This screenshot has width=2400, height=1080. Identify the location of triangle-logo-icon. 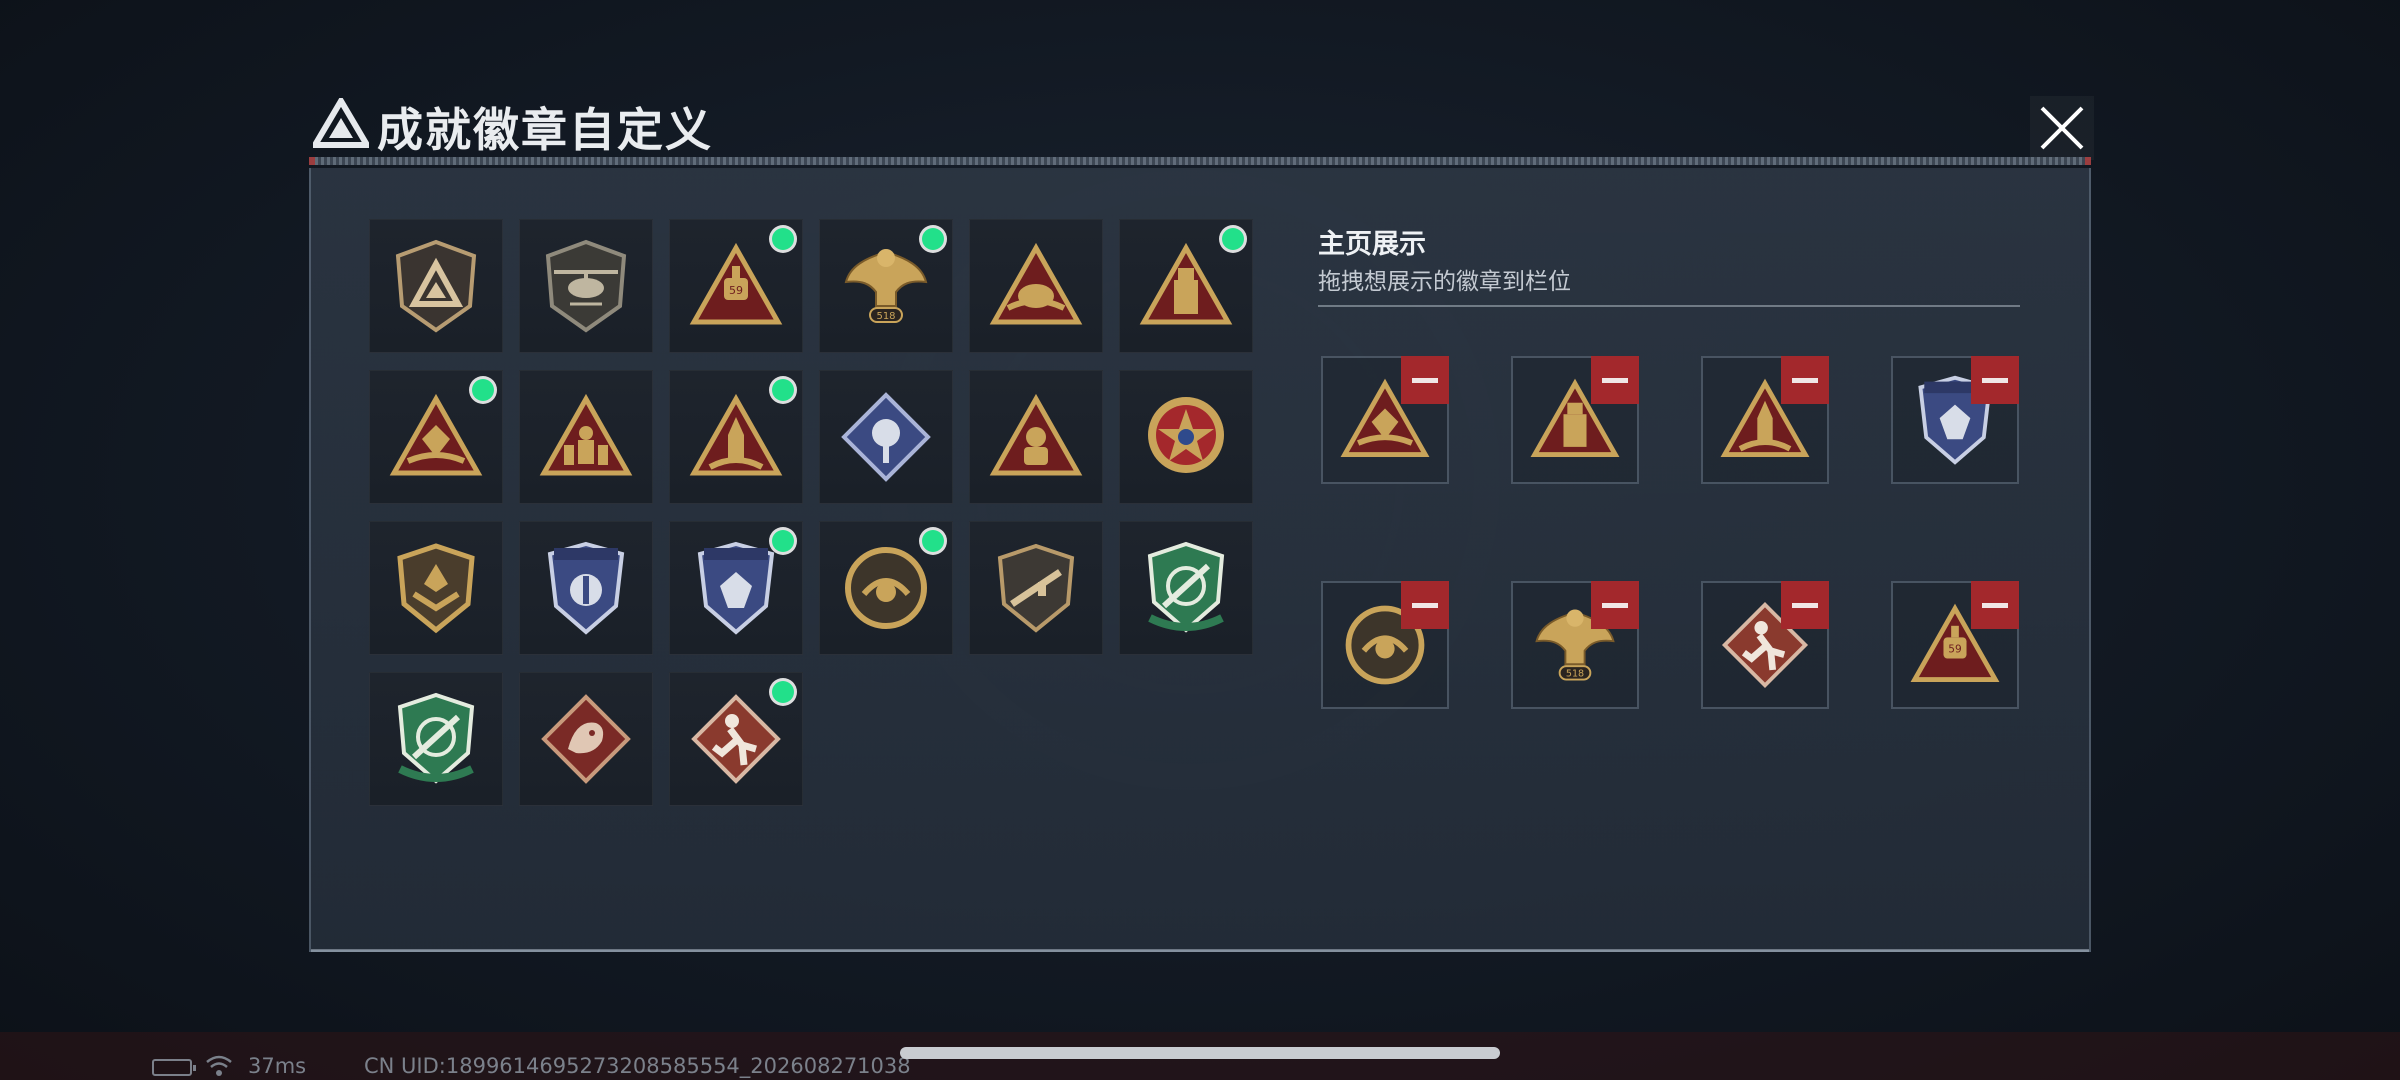
(341, 123).